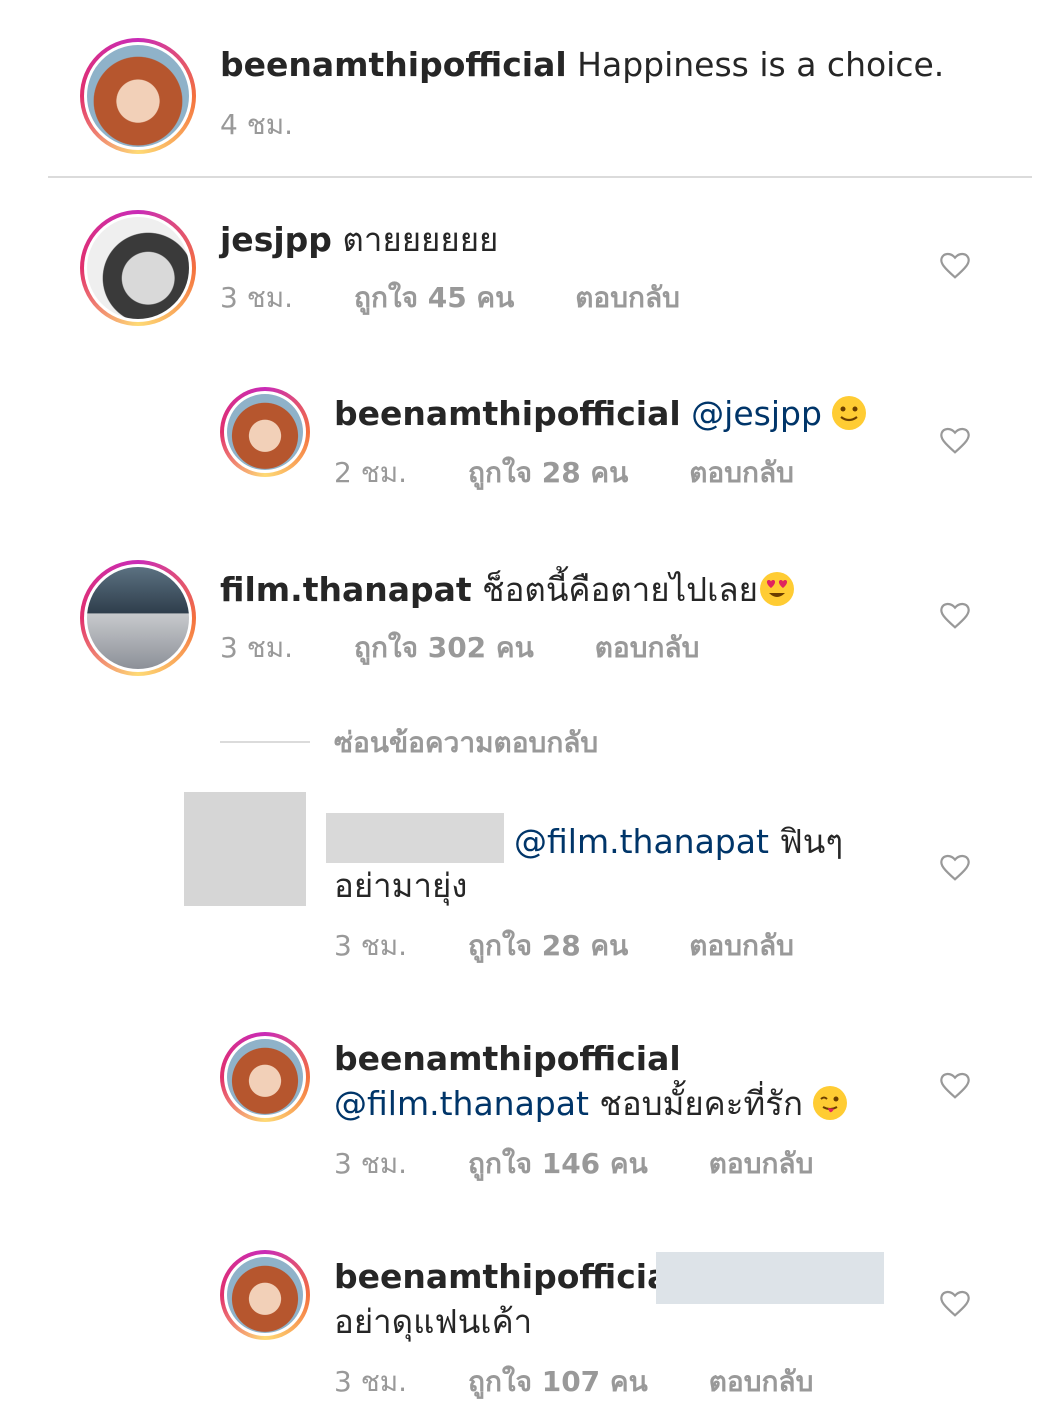  I want to click on comment-text: ช็อตนี้คือตายไปเลย, so click(620, 589).